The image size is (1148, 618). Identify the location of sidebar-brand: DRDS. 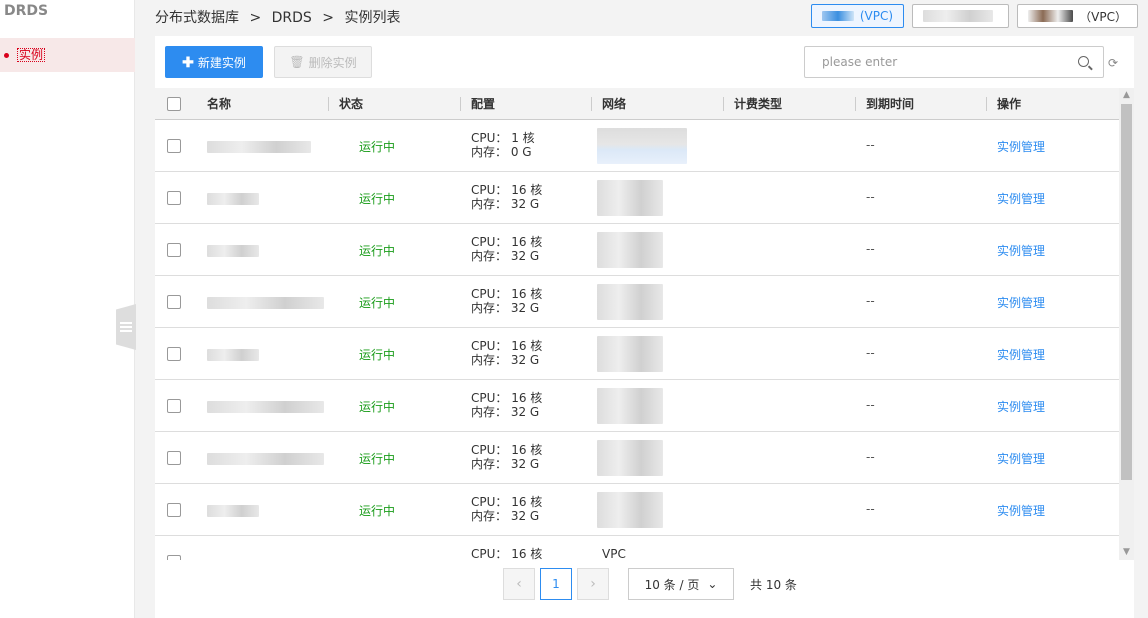
(26, 11).